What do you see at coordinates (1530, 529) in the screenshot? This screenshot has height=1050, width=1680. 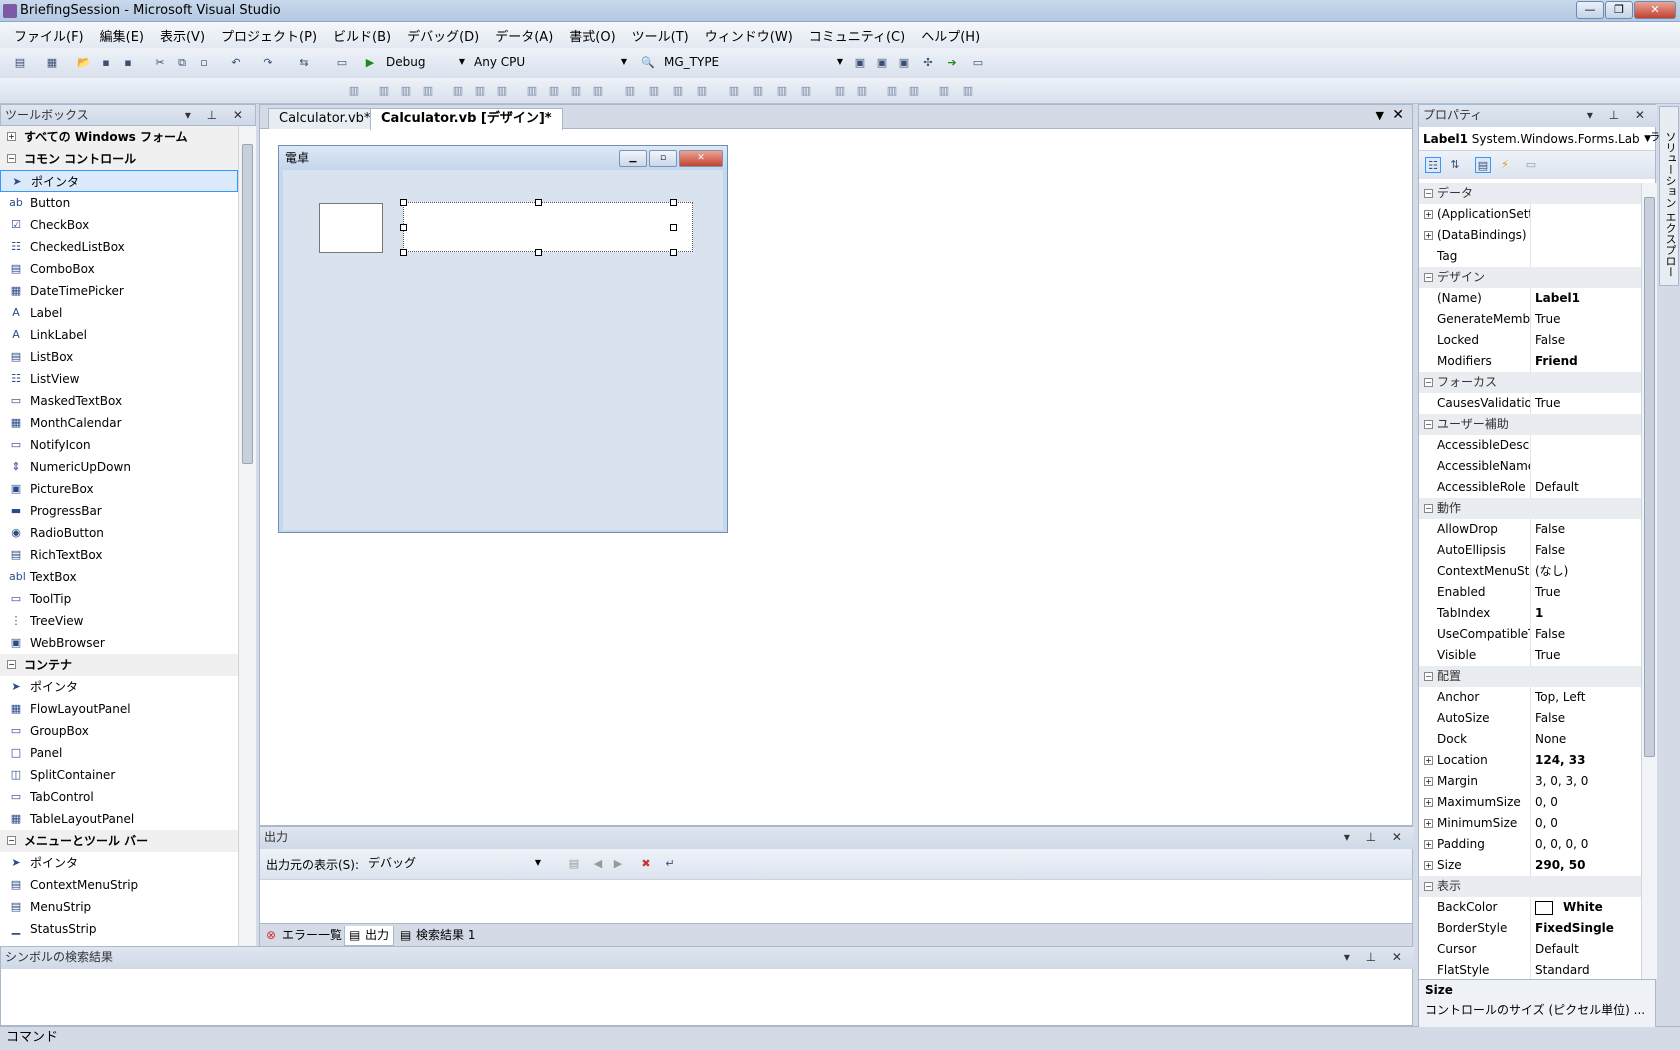 I see `property-row: AllowDrop False` at bounding box center [1530, 529].